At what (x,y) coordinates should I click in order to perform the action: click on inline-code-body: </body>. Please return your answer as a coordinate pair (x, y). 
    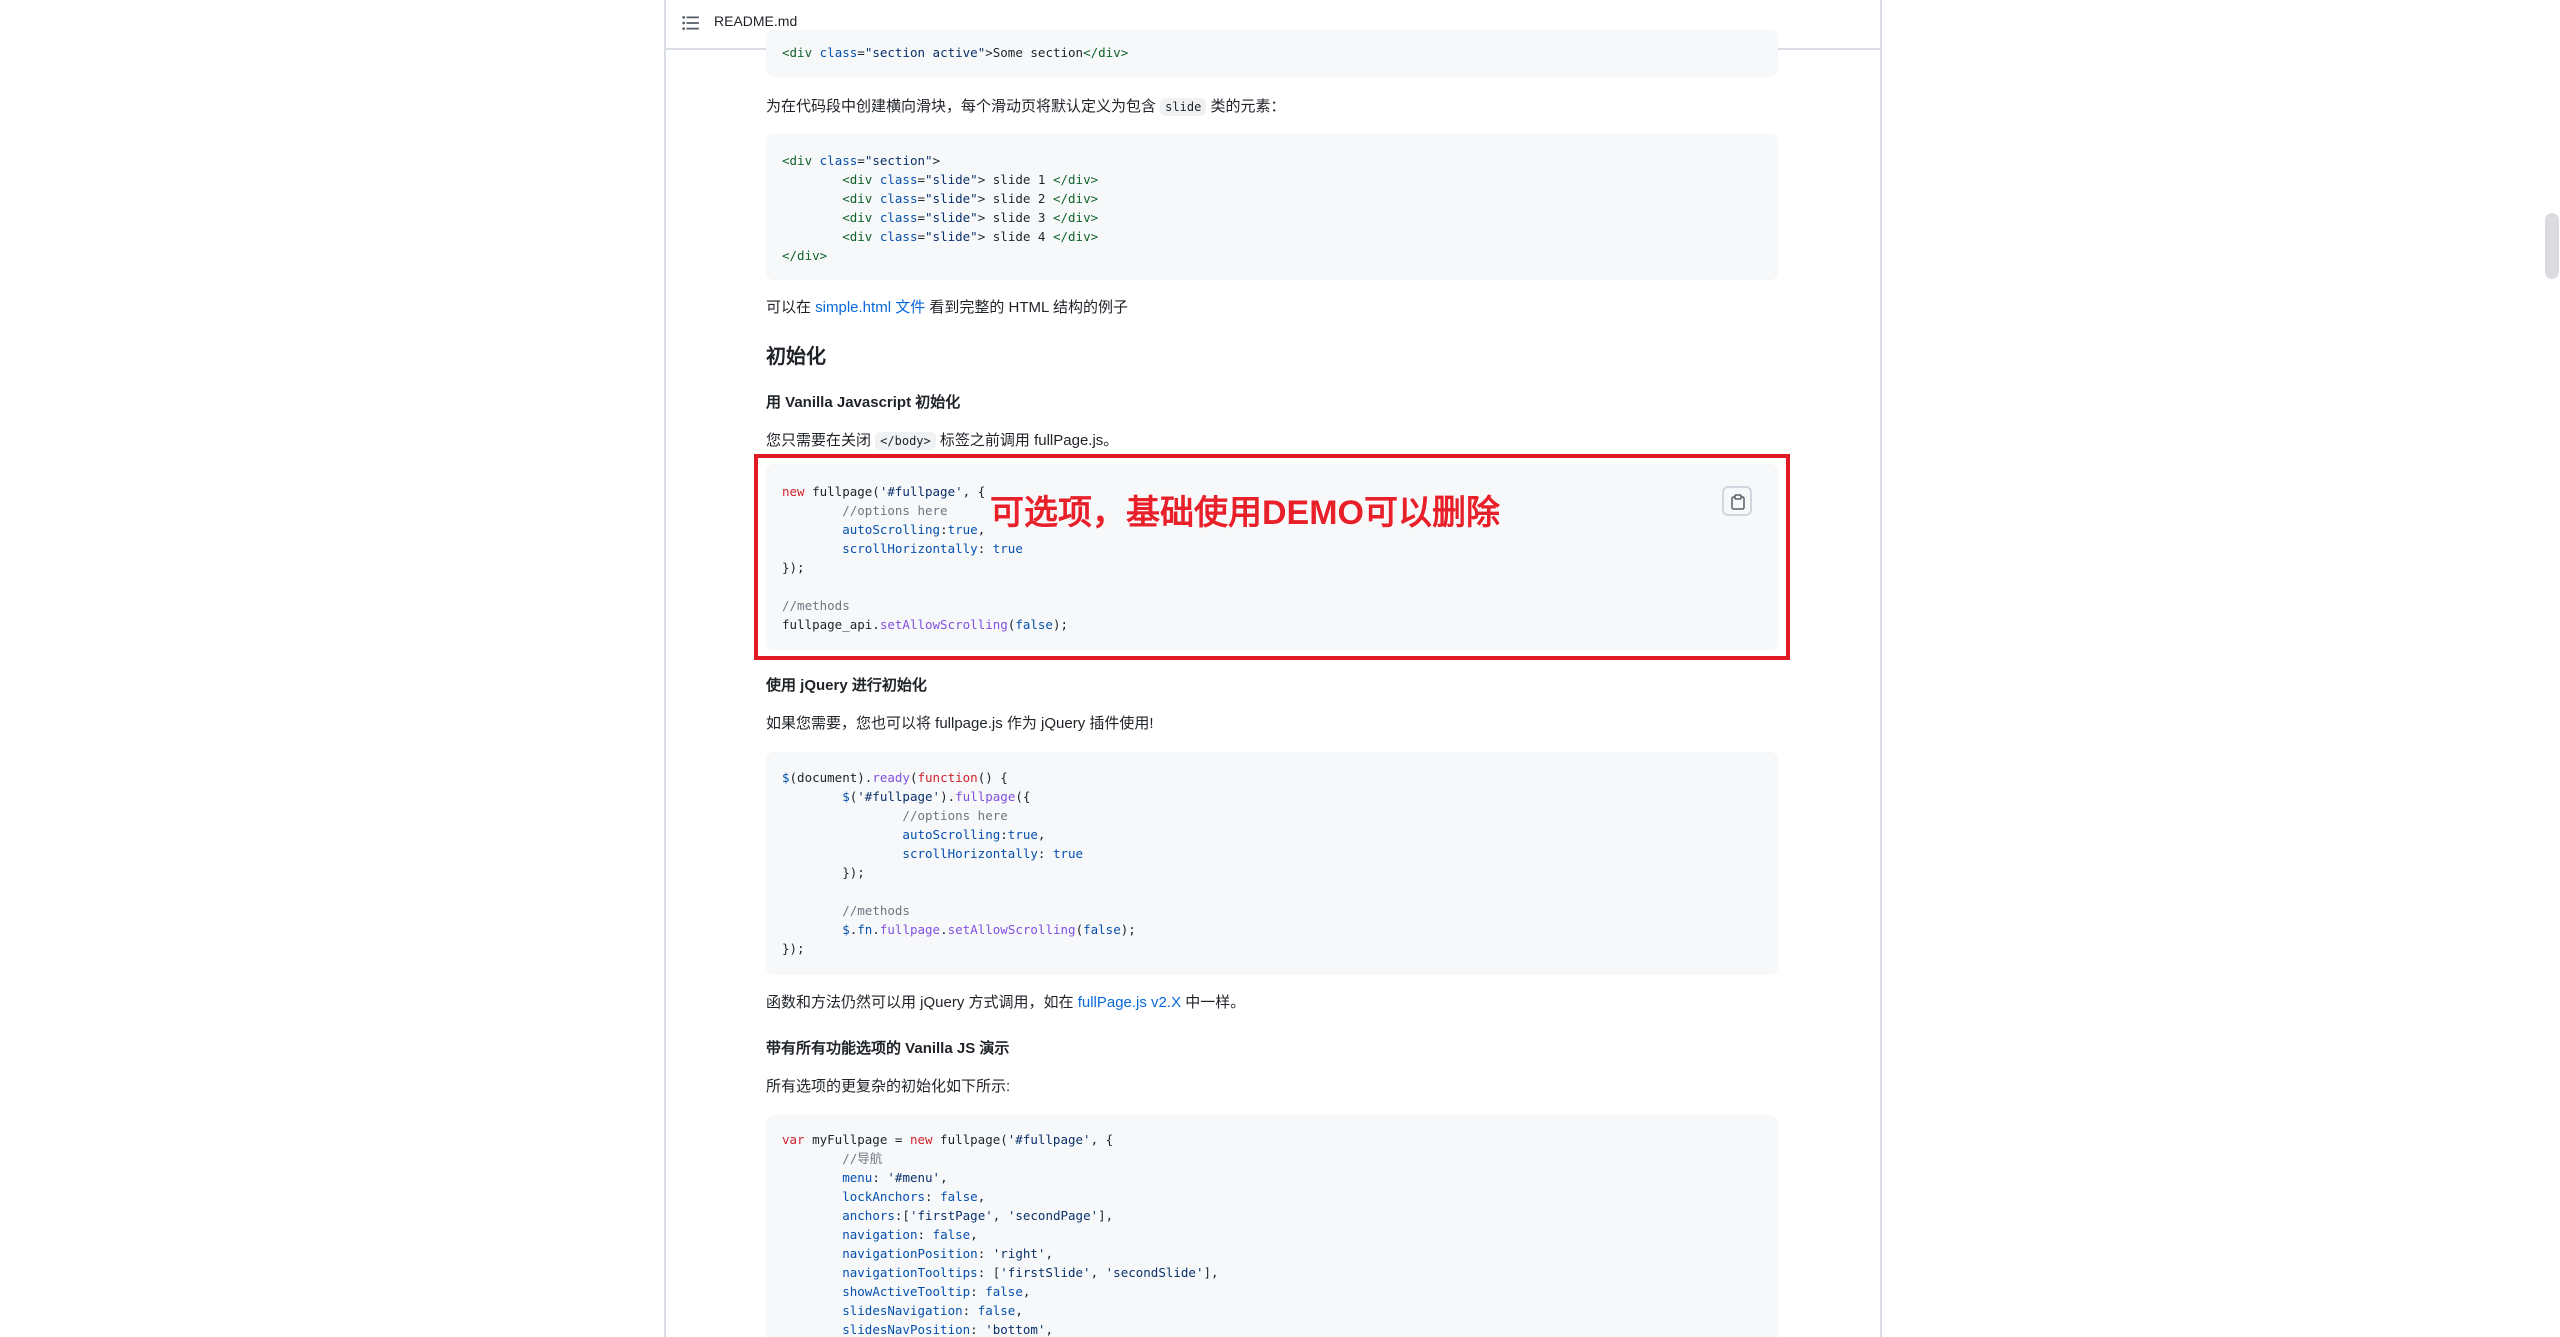
    Looking at the image, I should click on (905, 441).